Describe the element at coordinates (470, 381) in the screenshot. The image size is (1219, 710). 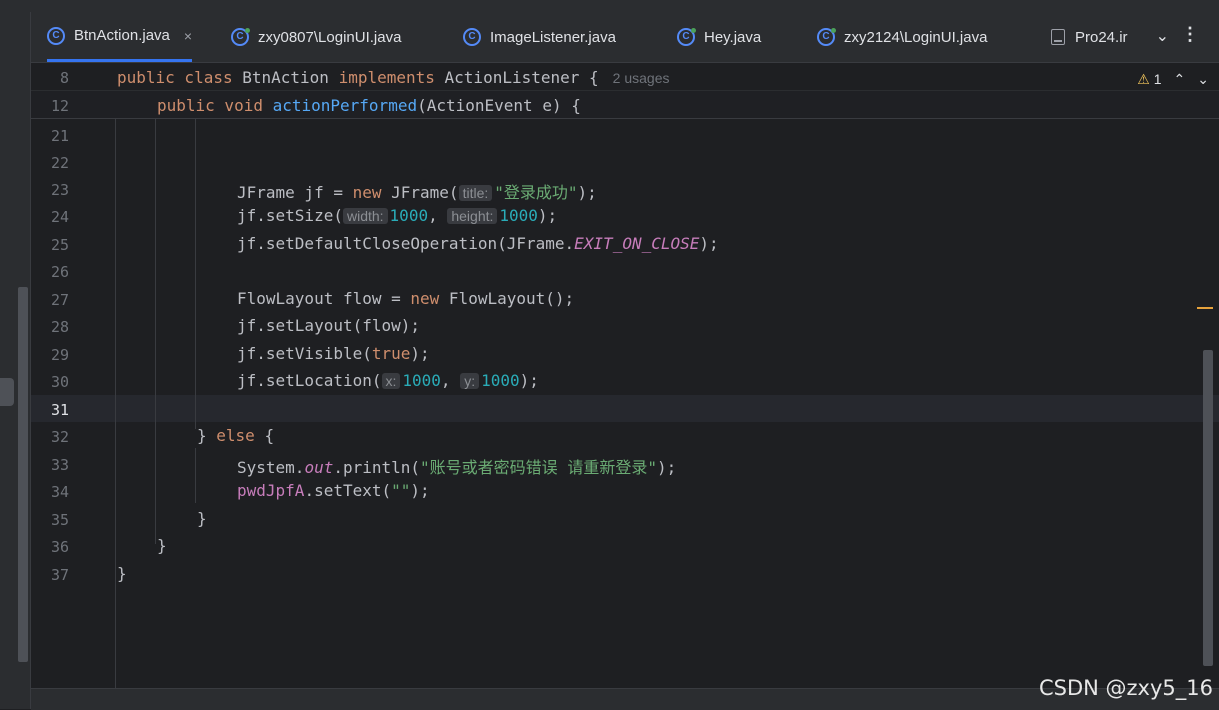
I see `parameter-hint: y:` at that location.